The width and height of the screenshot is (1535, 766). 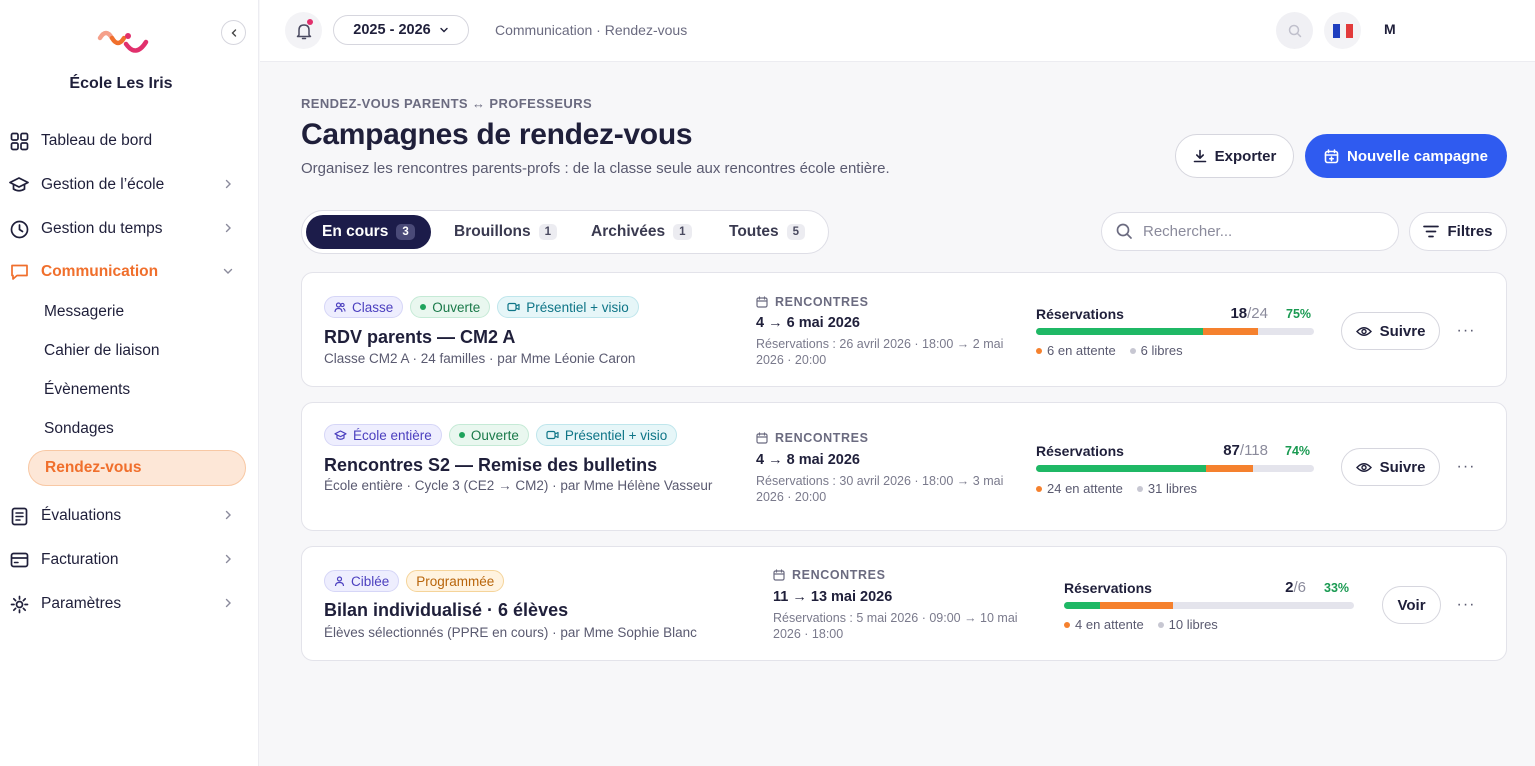 I want to click on scope-badge: Classe, so click(x=364, y=307).